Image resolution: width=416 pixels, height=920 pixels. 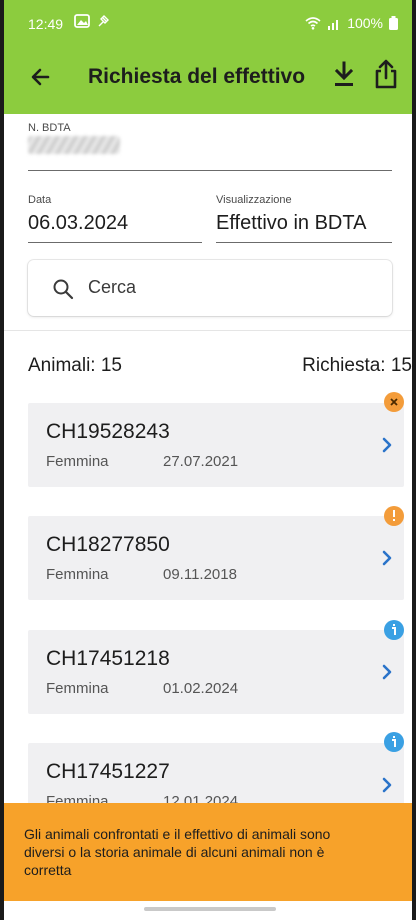 I want to click on back-arrow-icon, so click(x=41, y=77).